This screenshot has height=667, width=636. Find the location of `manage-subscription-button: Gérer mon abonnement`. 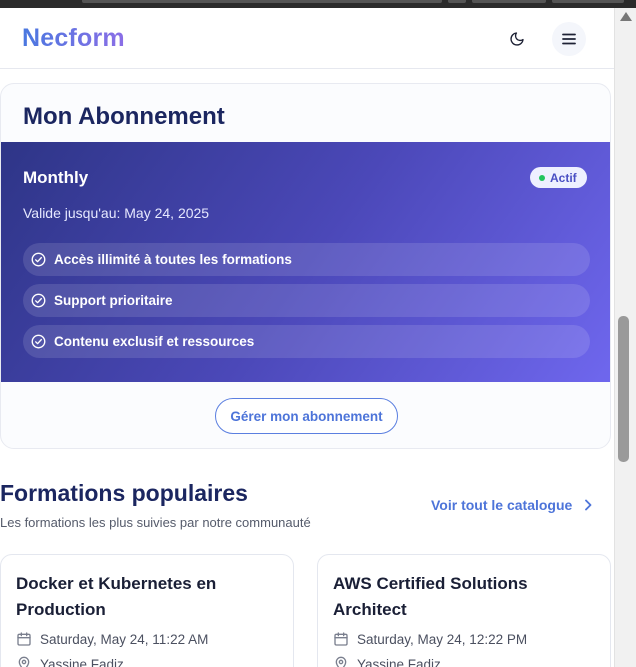

manage-subscription-button: Gérer mon abonnement is located at coordinates (306, 416).